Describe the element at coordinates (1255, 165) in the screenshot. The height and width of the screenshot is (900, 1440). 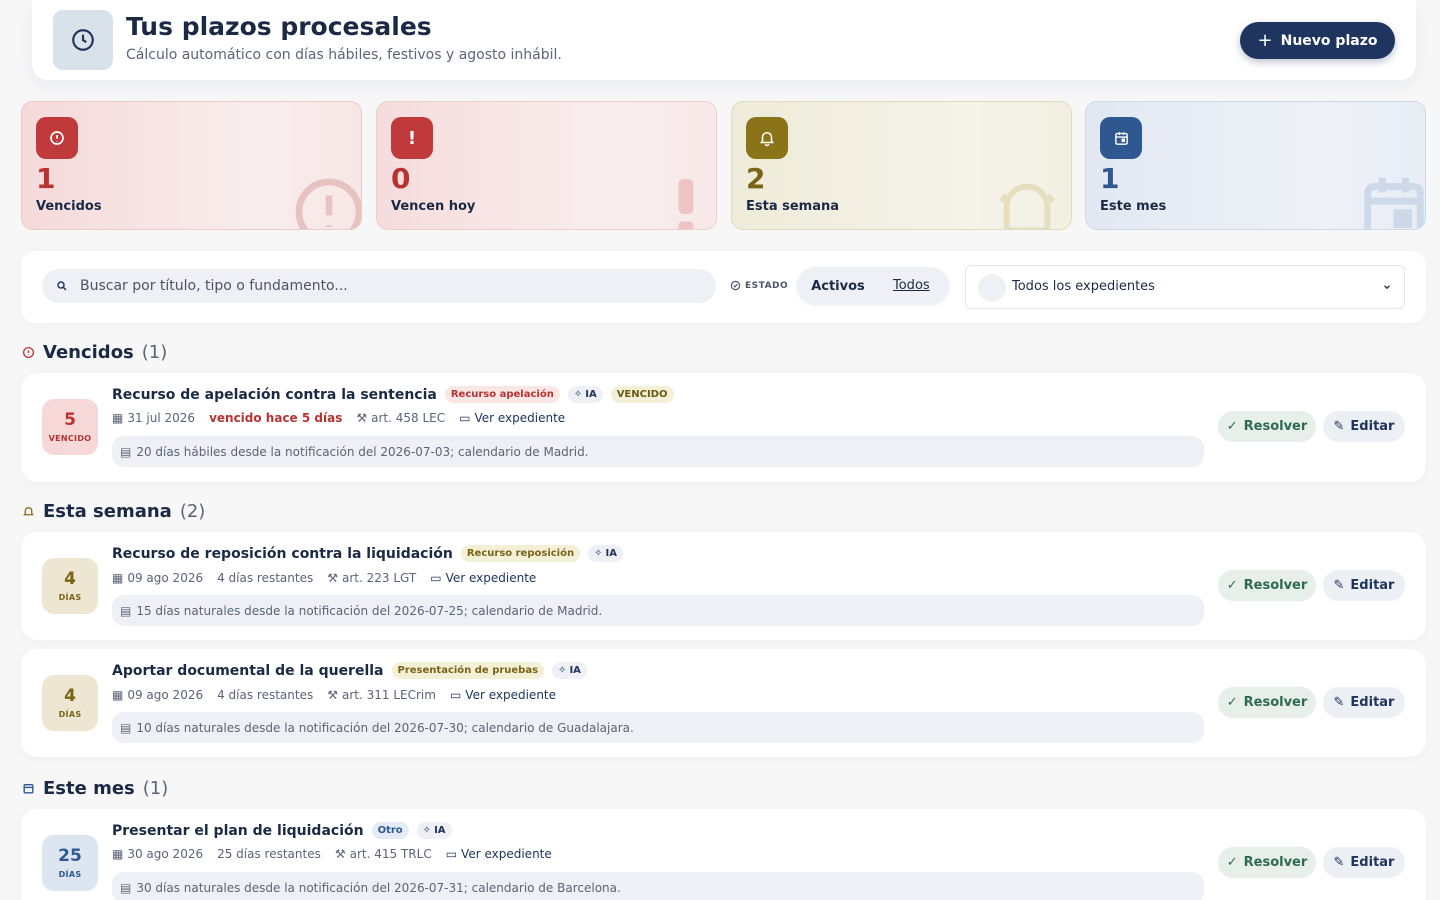
I see `stat-card-este-mes: 1 Este mes` at that location.